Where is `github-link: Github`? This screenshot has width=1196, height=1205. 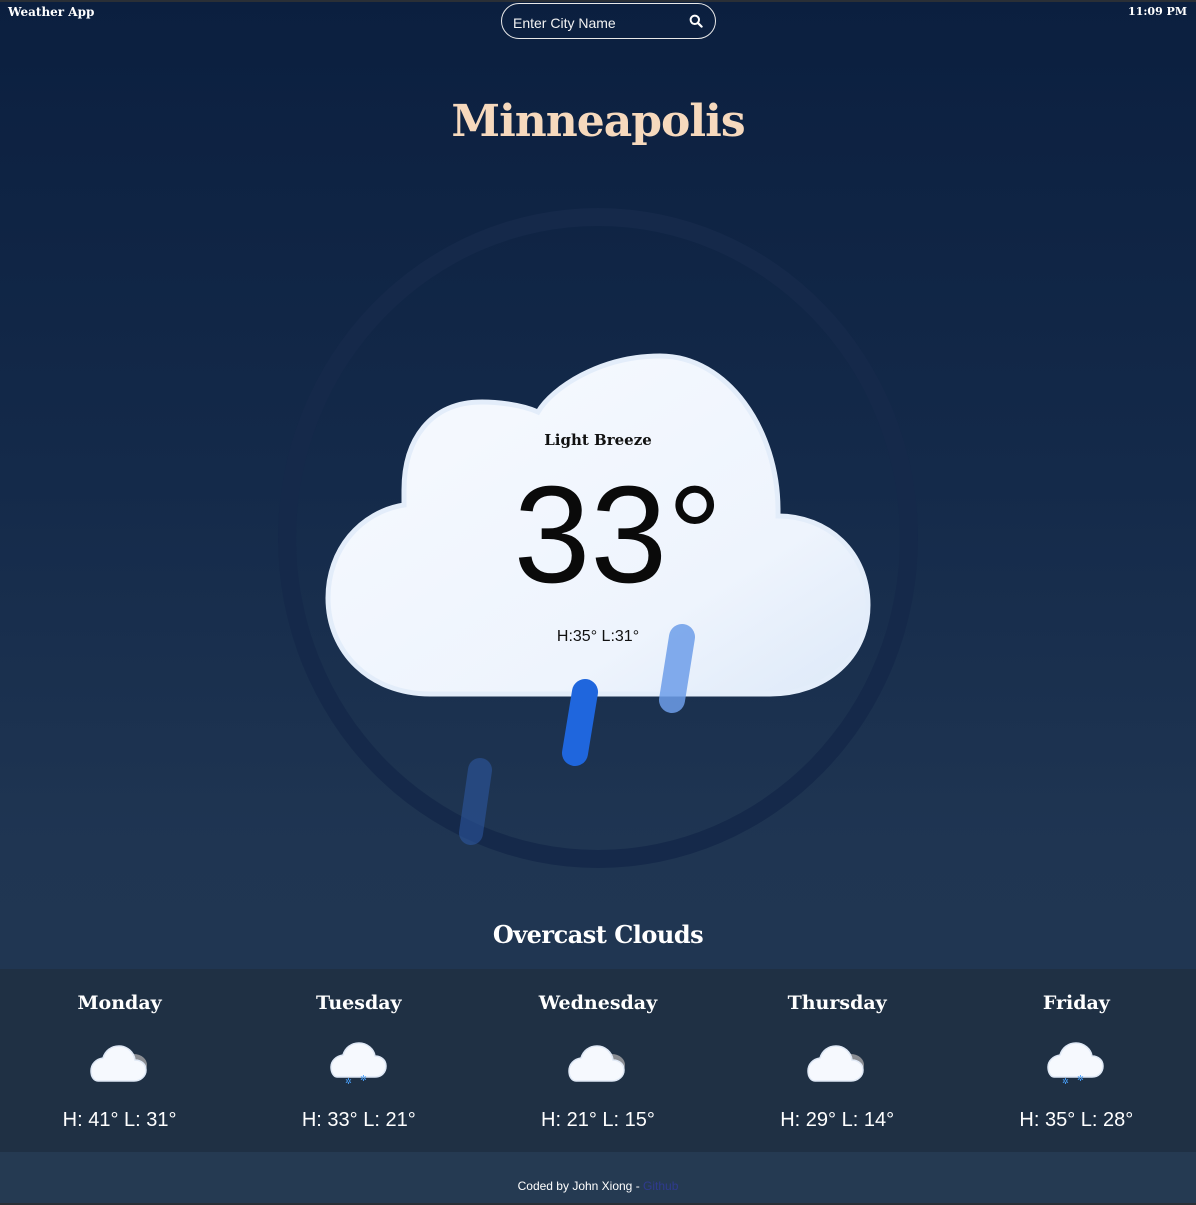
github-link: Github is located at coordinates (660, 1186).